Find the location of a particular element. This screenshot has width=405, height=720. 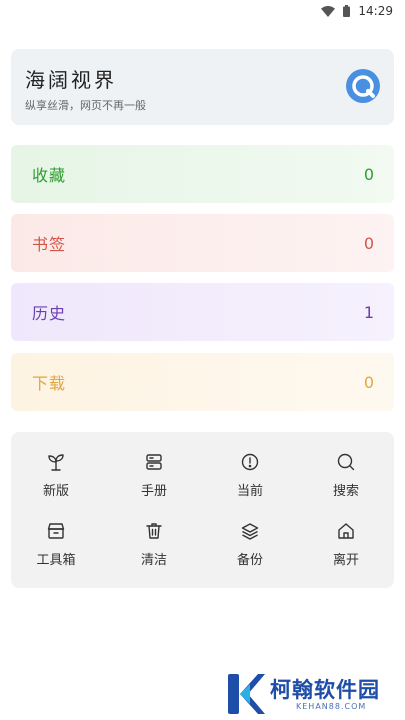

favorites-label: 收藏 is located at coordinates (49, 175).